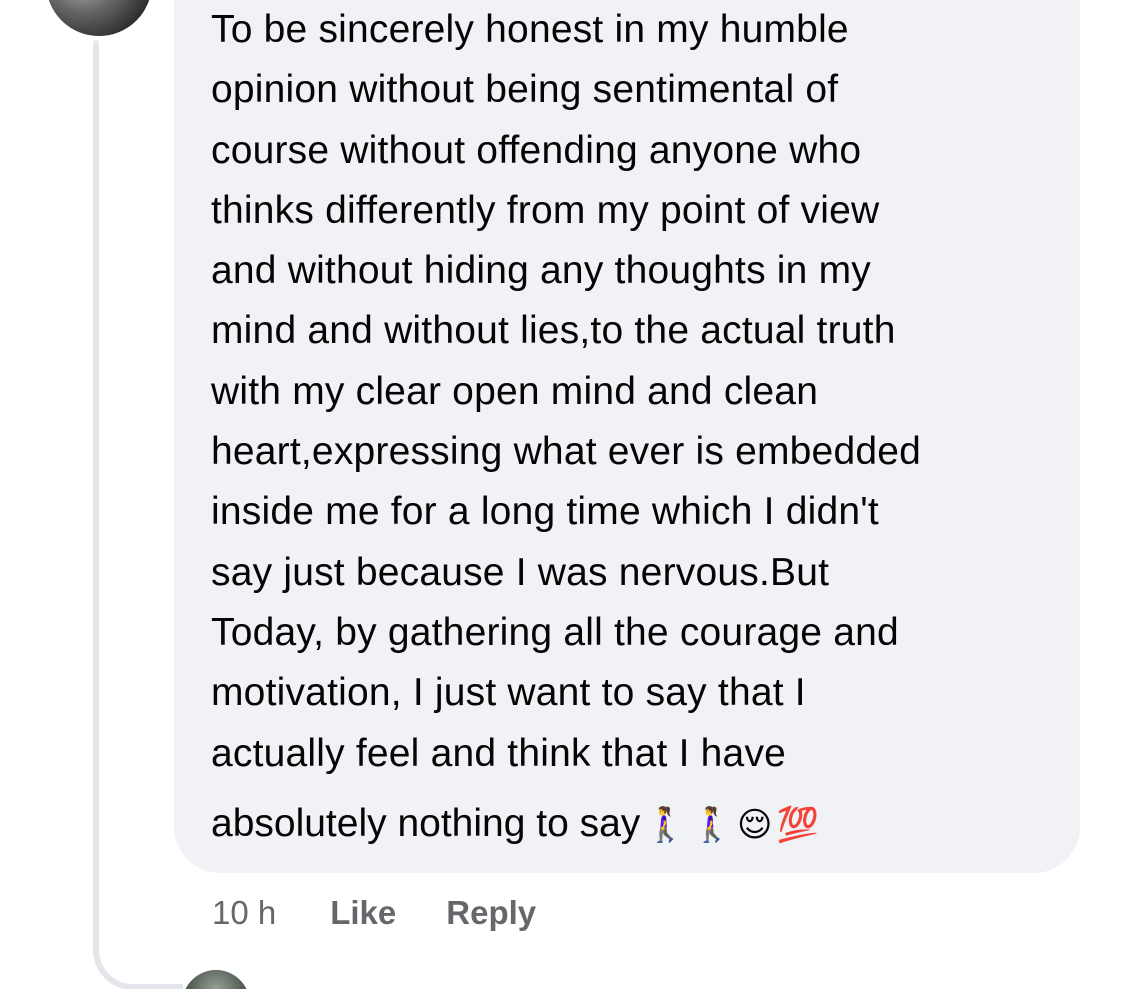  What do you see at coordinates (96, 495) in the screenshot?
I see `thread-connector-line` at bounding box center [96, 495].